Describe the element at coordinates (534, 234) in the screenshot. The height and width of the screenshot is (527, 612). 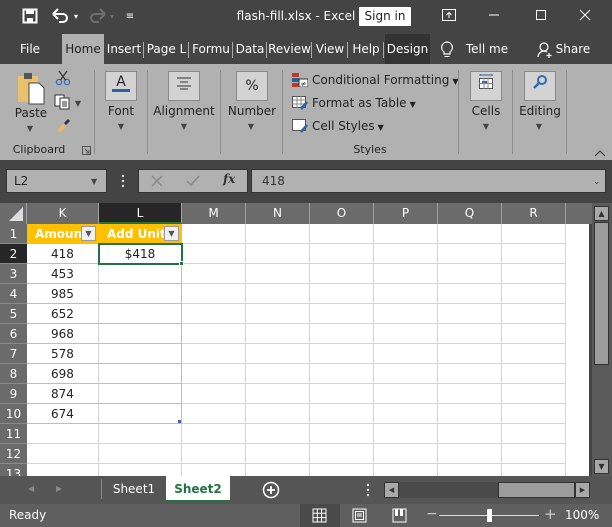
I see `cell-r1` at that location.